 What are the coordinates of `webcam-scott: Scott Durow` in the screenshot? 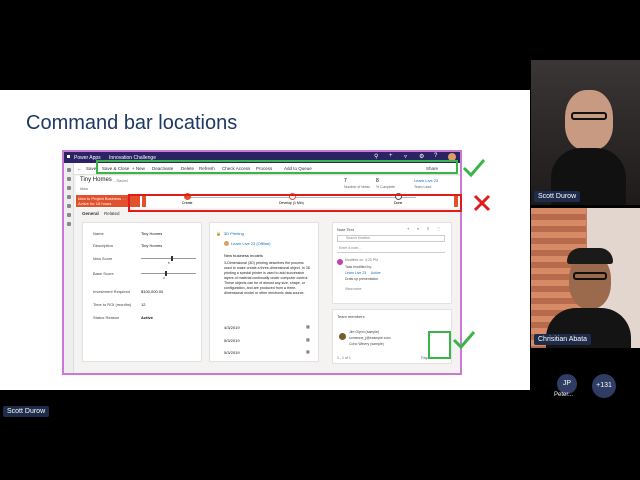 It's located at (585, 132).